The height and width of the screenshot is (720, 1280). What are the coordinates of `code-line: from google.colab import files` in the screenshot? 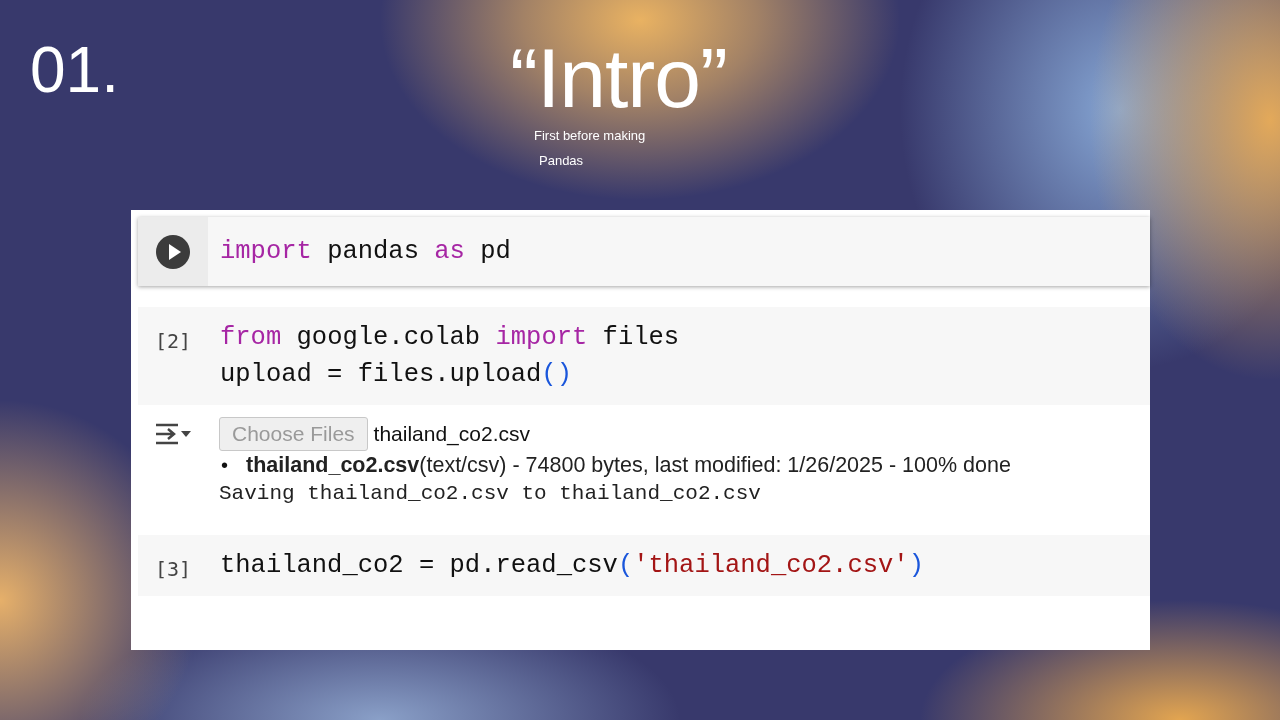 It's located at (450, 337).